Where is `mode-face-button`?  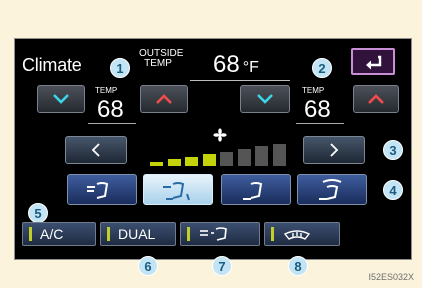
mode-face-button is located at coordinates (102, 189).